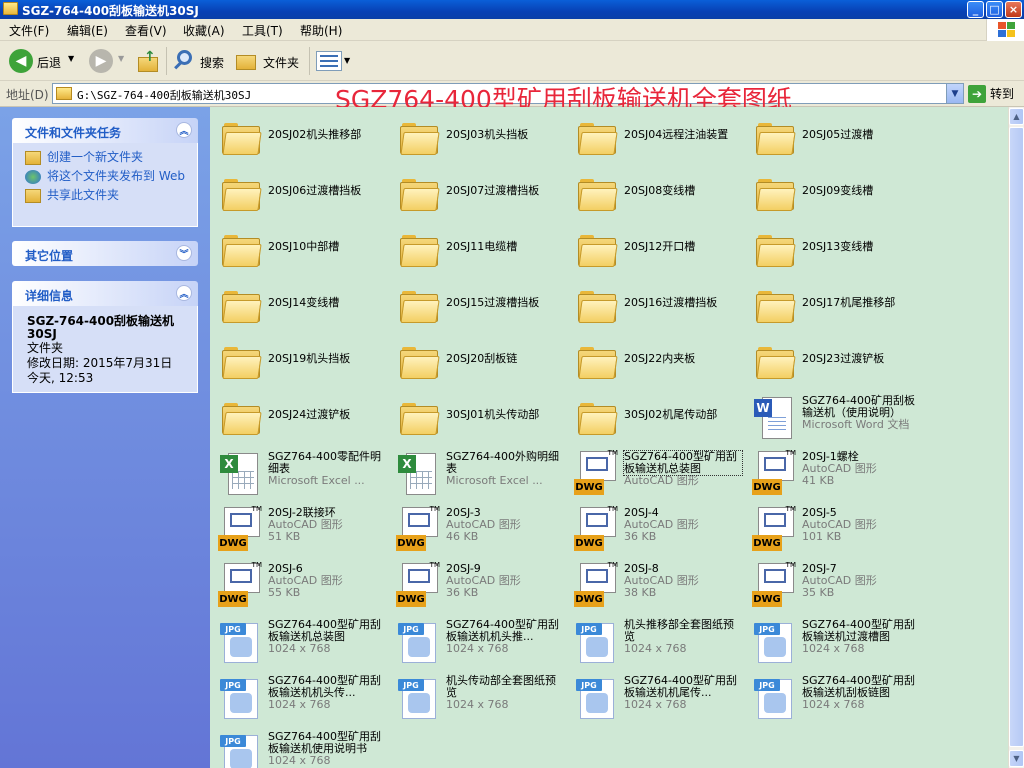  What do you see at coordinates (835, 529) in the screenshot?
I see `file-item: TM DWG 20SJ-5 AutoCAD 图形 101 KB` at bounding box center [835, 529].